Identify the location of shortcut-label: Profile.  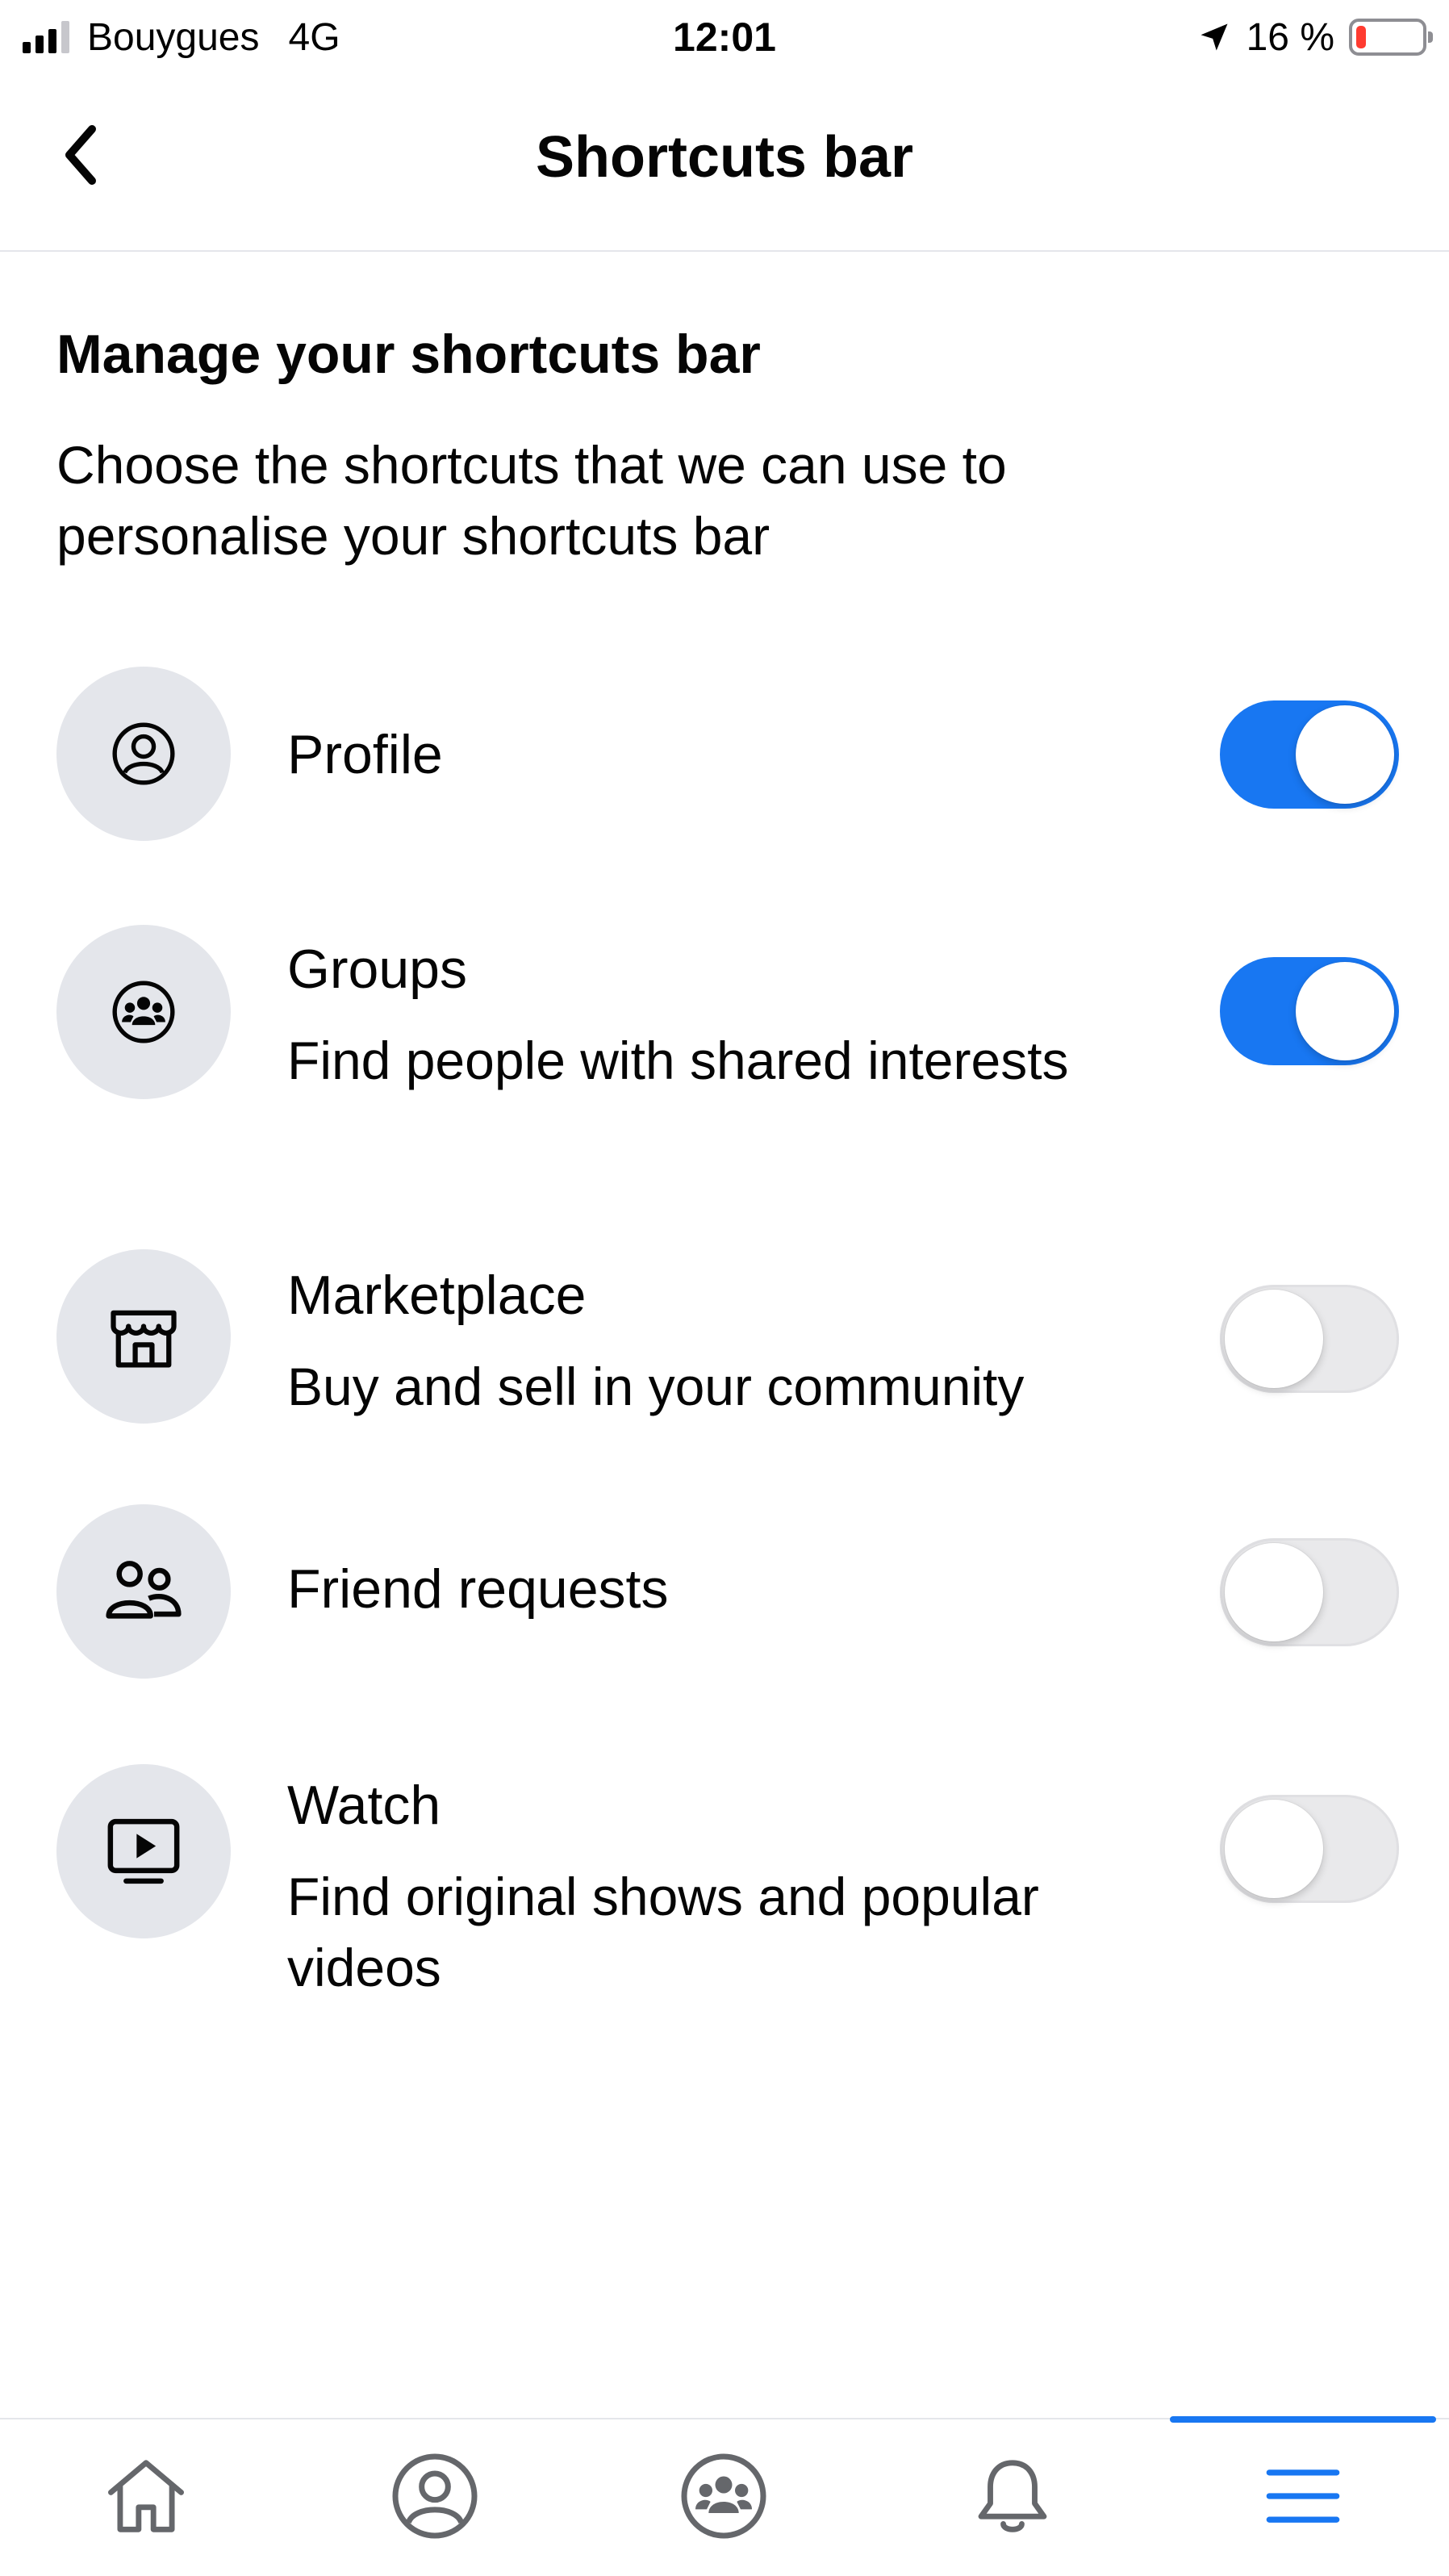
(365, 754).